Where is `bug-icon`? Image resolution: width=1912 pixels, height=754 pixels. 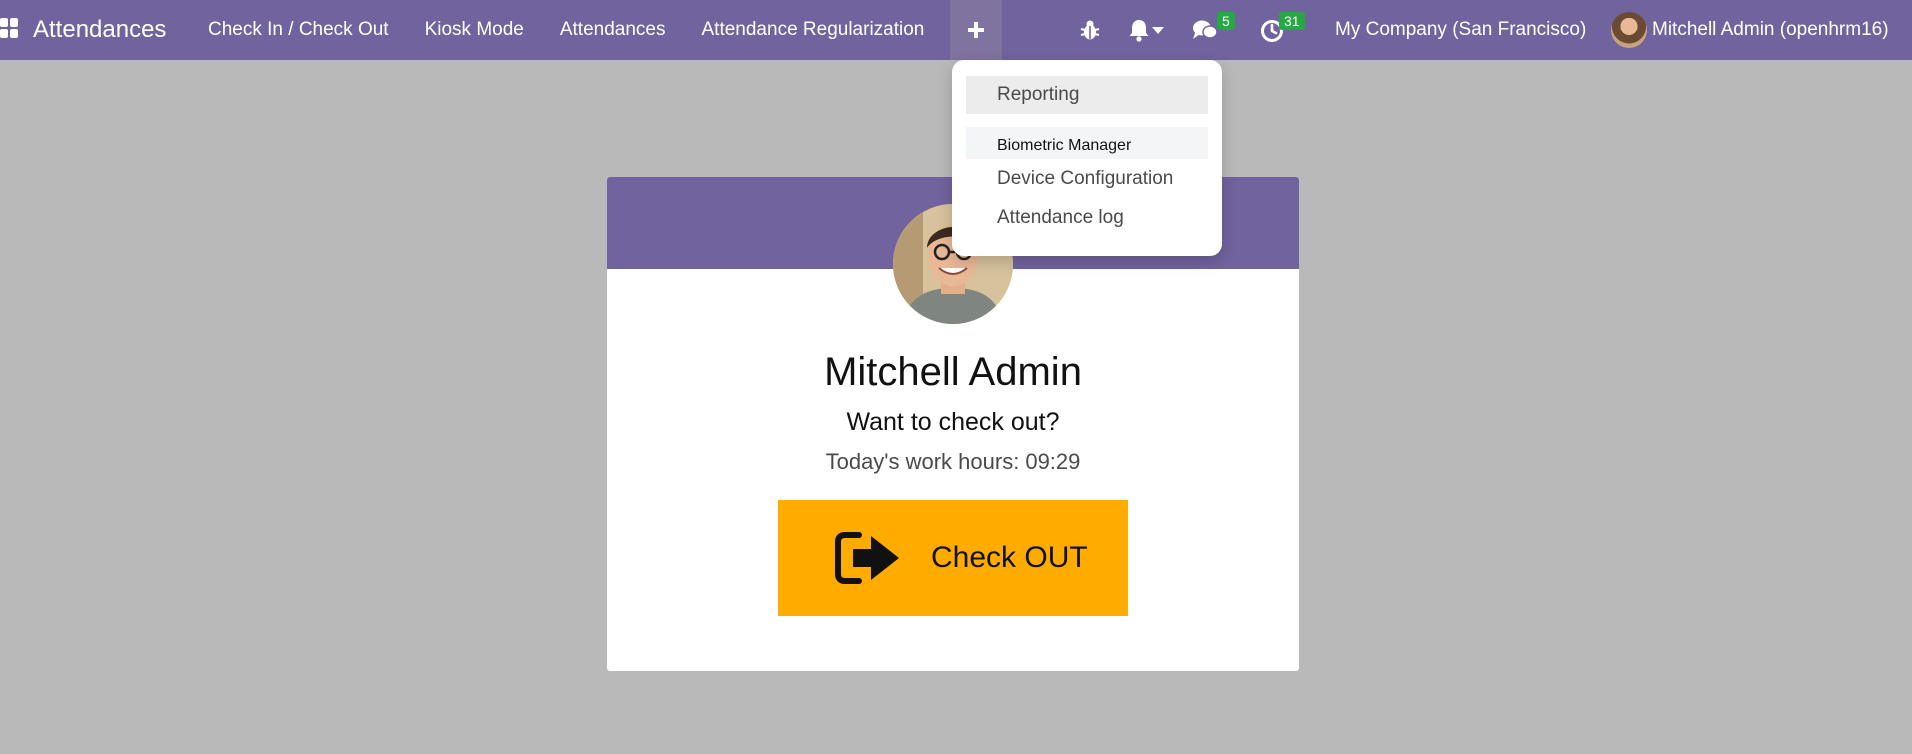 bug-icon is located at coordinates (1090, 30).